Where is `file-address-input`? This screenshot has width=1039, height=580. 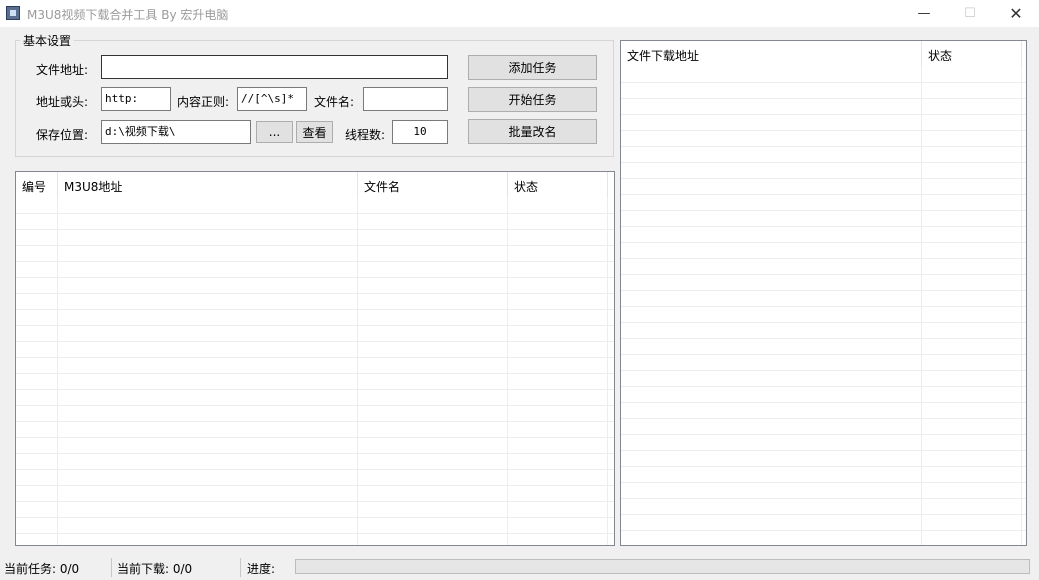 file-address-input is located at coordinates (274, 67).